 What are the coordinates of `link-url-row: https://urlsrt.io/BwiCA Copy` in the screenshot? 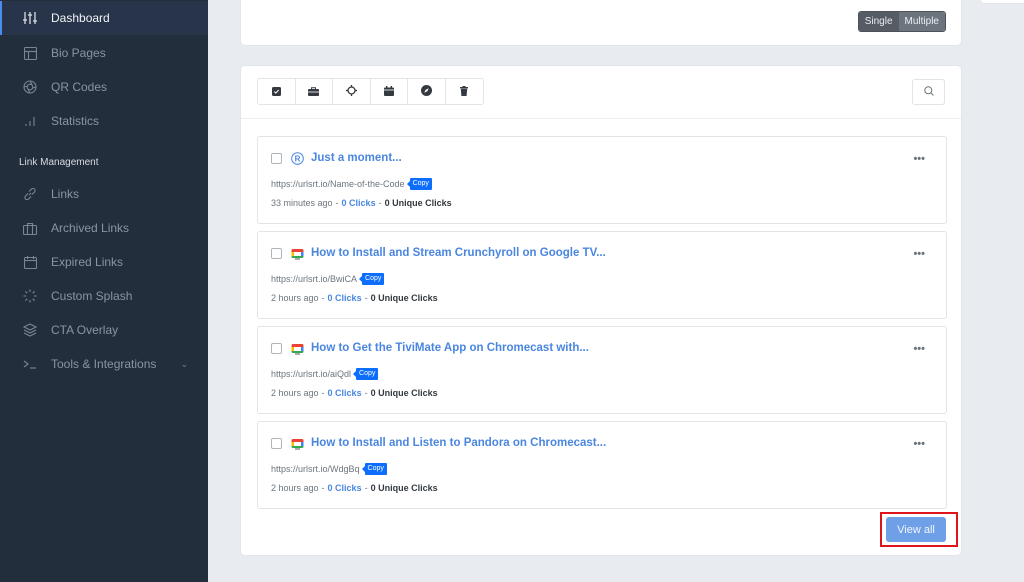 It's located at (328, 279).